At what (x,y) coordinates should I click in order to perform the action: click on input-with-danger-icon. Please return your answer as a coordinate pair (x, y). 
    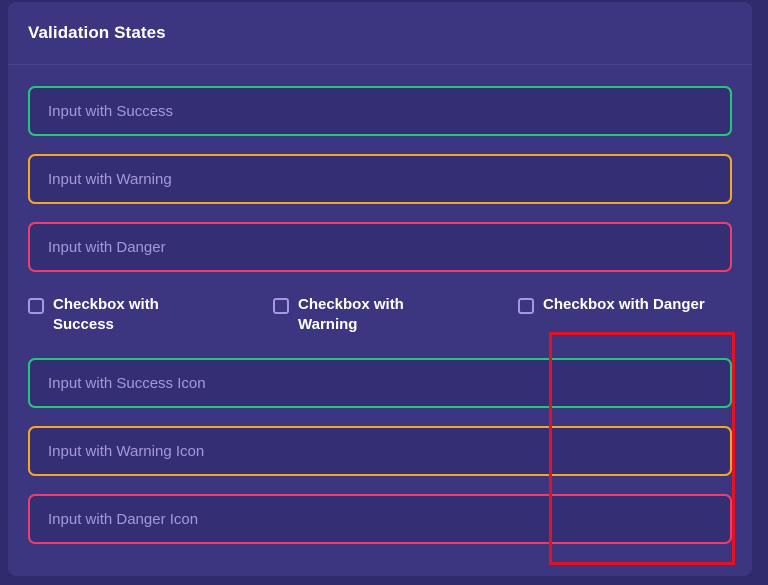
    Looking at the image, I should click on (380, 519).